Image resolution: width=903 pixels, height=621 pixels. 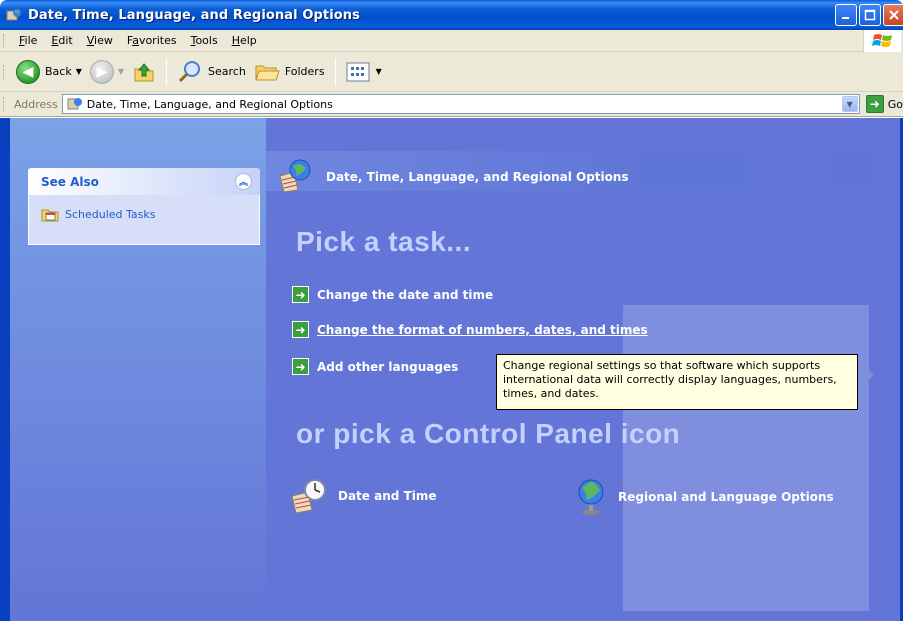 I want to click on see-also-link-label: Scheduled Tasks, so click(x=110, y=214).